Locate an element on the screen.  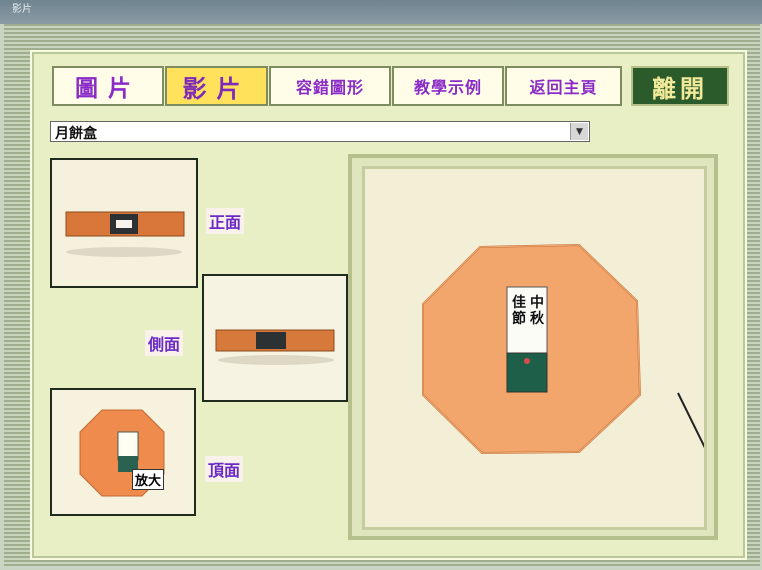
box-side-image is located at coordinates (275, 338).